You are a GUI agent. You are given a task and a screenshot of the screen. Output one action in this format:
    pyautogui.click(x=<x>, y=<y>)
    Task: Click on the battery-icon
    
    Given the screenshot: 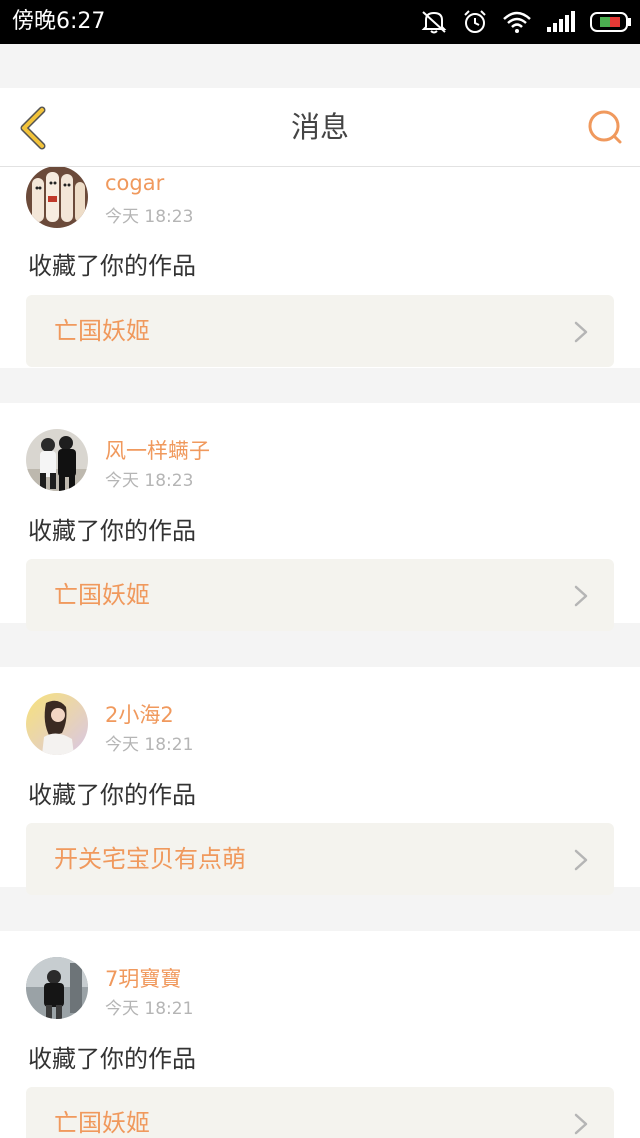 What is the action you would take?
    pyautogui.click(x=611, y=22)
    